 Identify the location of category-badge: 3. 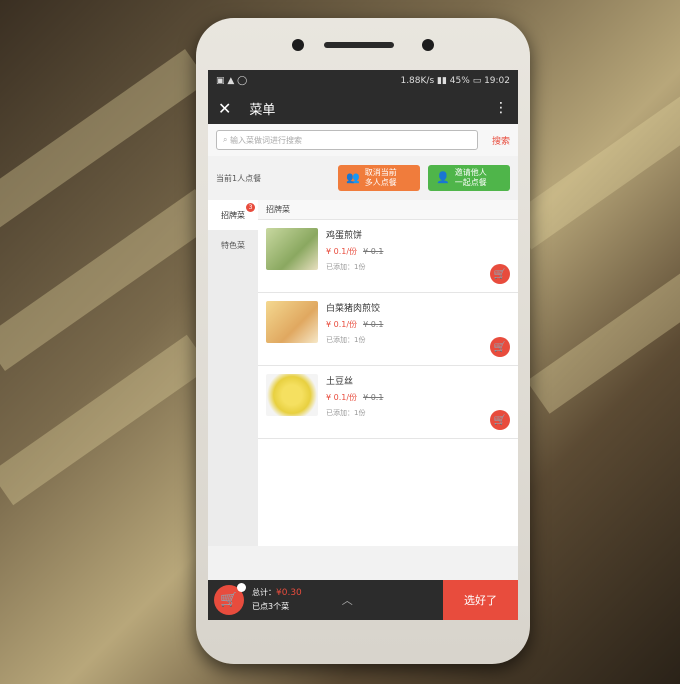
(250, 207).